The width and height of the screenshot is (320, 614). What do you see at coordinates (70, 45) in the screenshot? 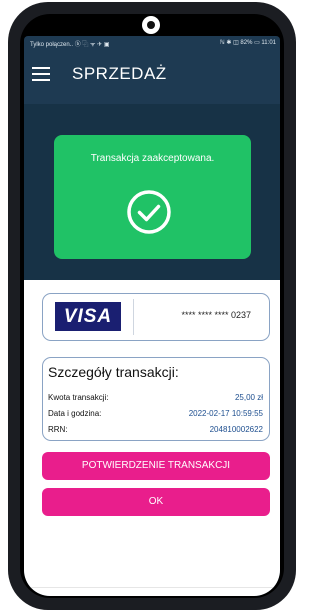
I see `status-bar-left: Tylko połączen.. ⓑ ⿻ ᯤ ✈ ▣` at bounding box center [70, 45].